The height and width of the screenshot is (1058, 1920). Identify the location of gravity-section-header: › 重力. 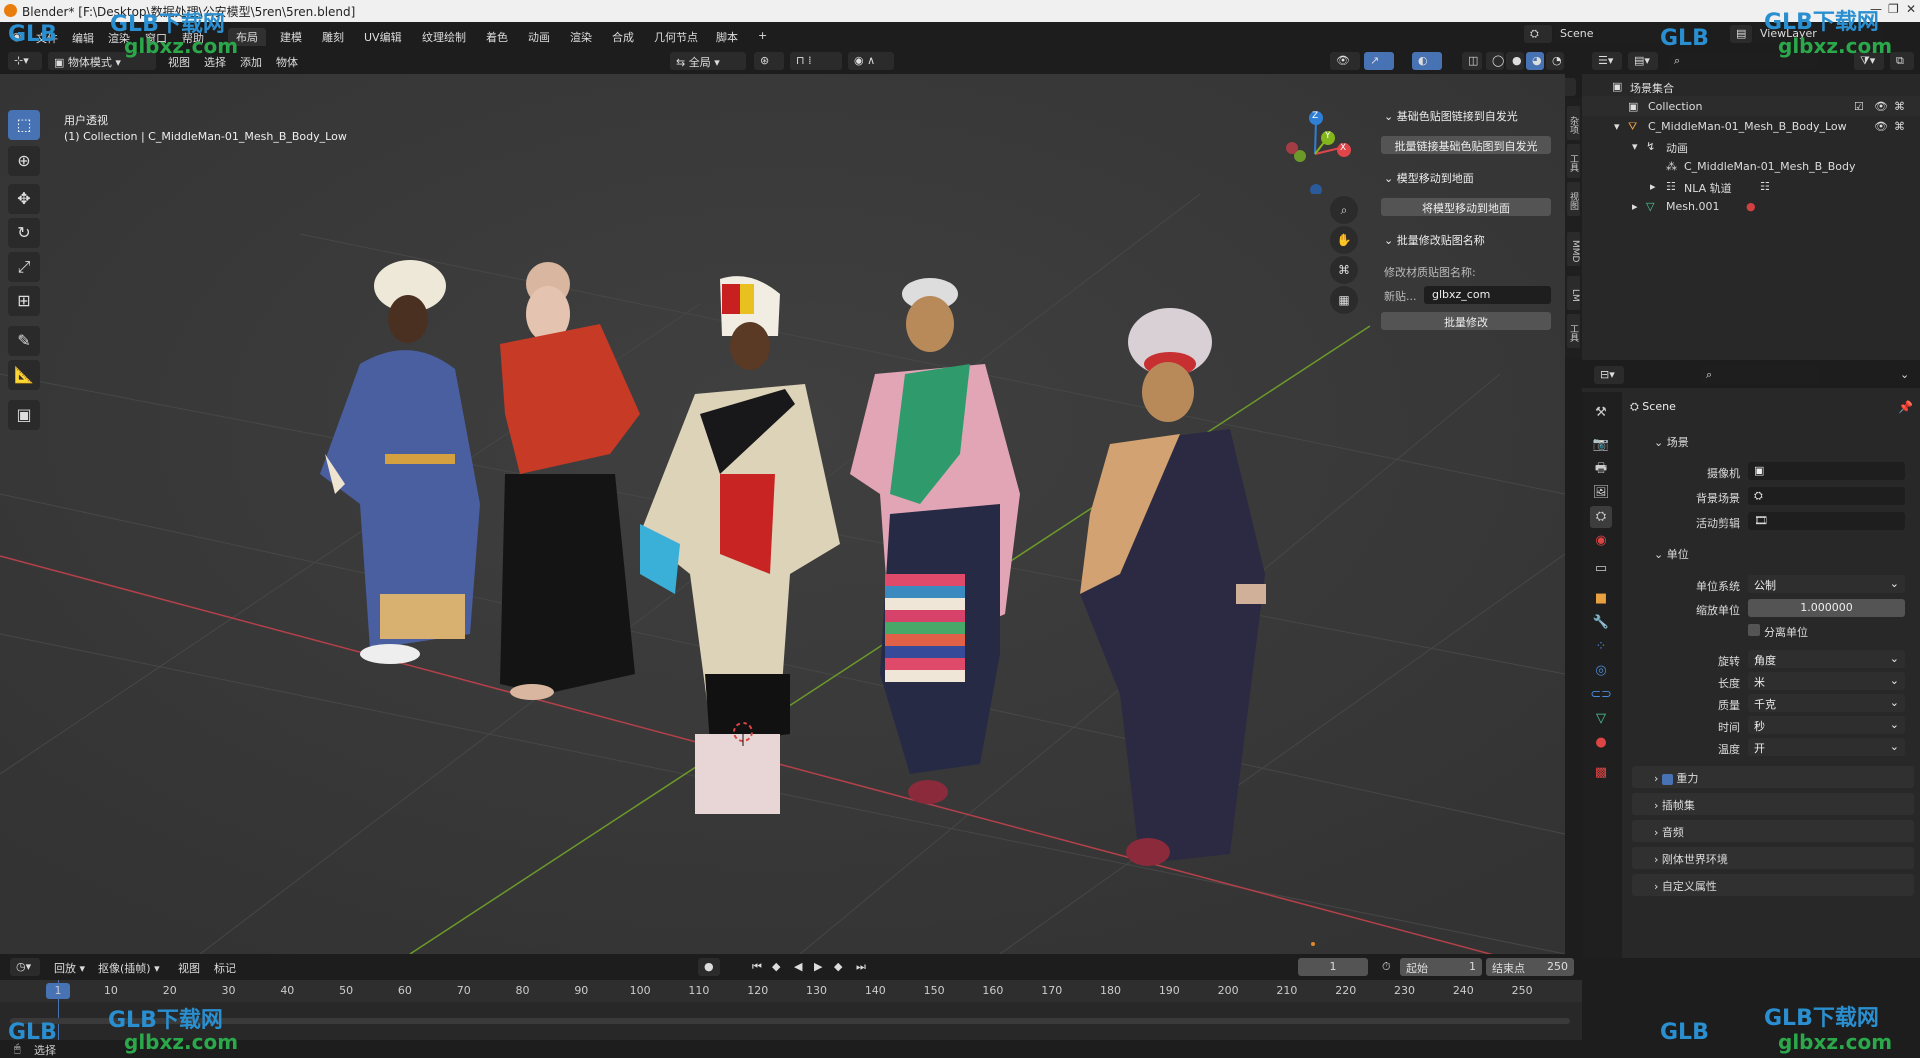
(1773, 777).